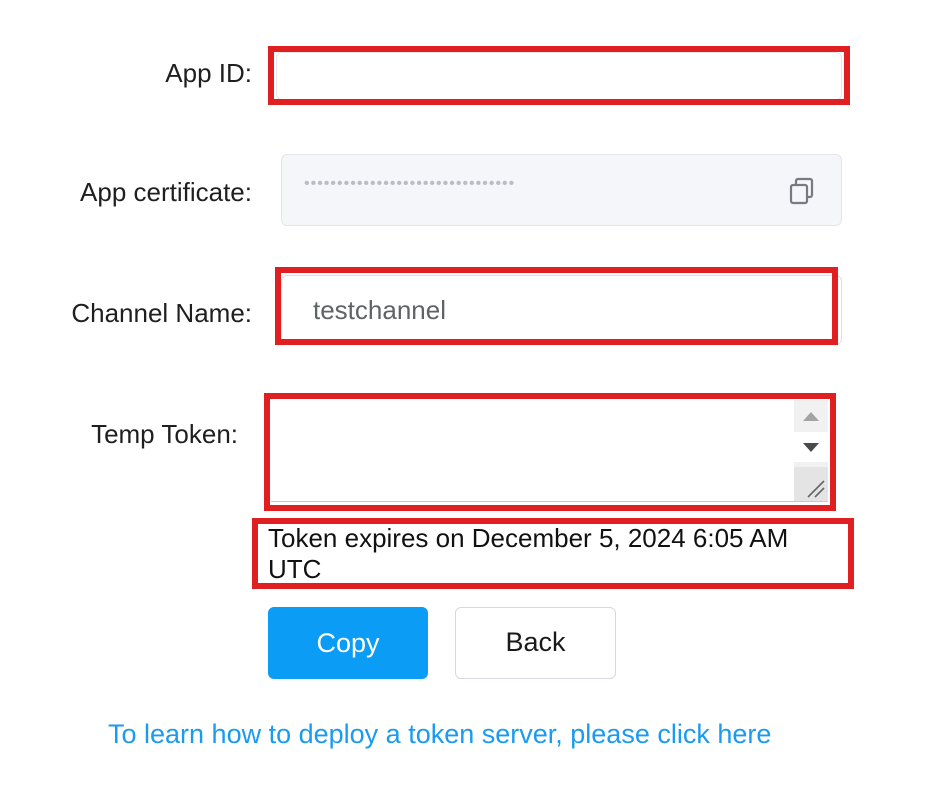 Image resolution: width=938 pixels, height=792 pixels. I want to click on copy-icon, so click(802, 191).